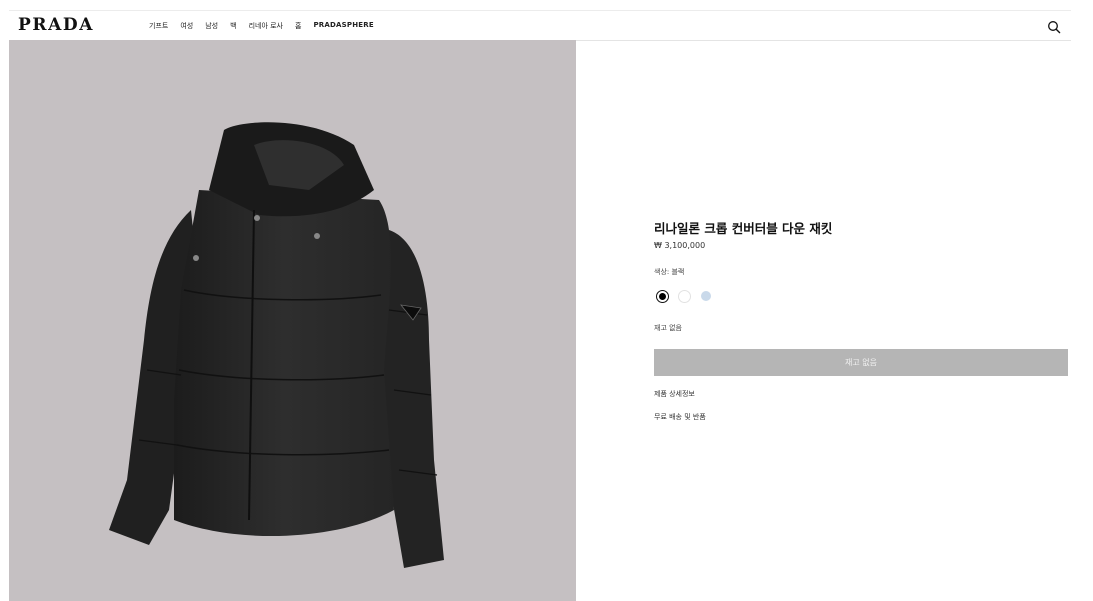 The height and width of the screenshot is (601, 1093). I want to click on swatch-black, so click(662, 296).